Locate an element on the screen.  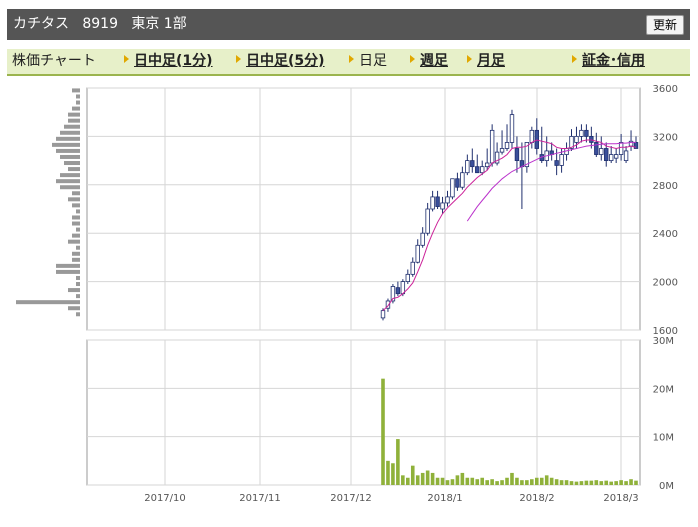
stock-title: カチタス 8919 東京 1部 is located at coordinates (100, 24).